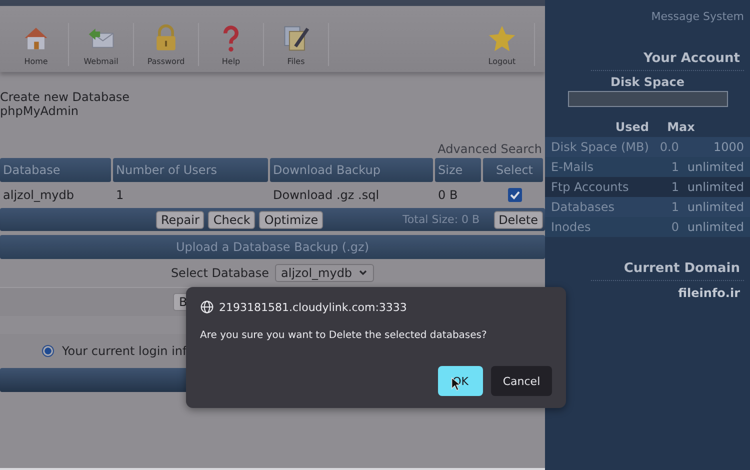 The image size is (750, 470). Describe the element at coordinates (351, 170) in the screenshot. I see `column-header: Download Backup` at that location.